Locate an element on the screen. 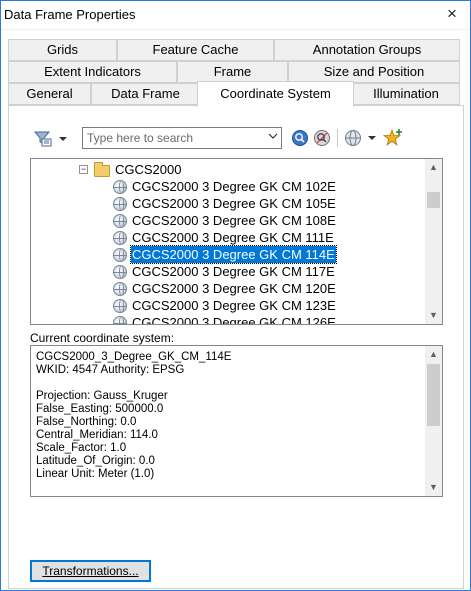 The width and height of the screenshot is (471, 591). tab-data-frame: Data Frame is located at coordinates (145, 94).